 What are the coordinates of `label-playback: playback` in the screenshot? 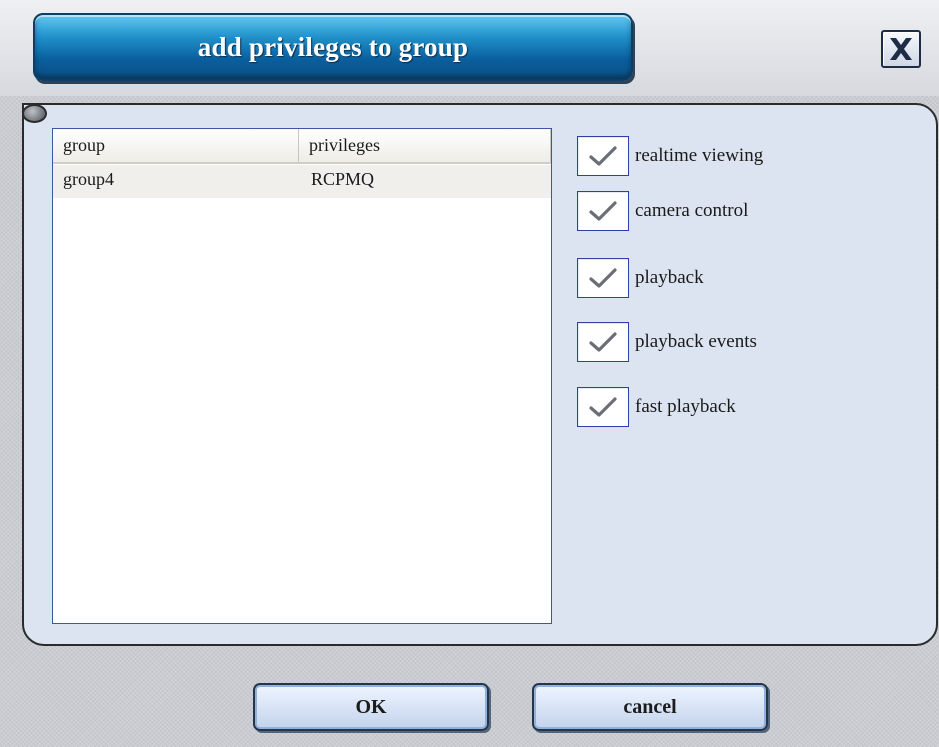 It's located at (669, 277).